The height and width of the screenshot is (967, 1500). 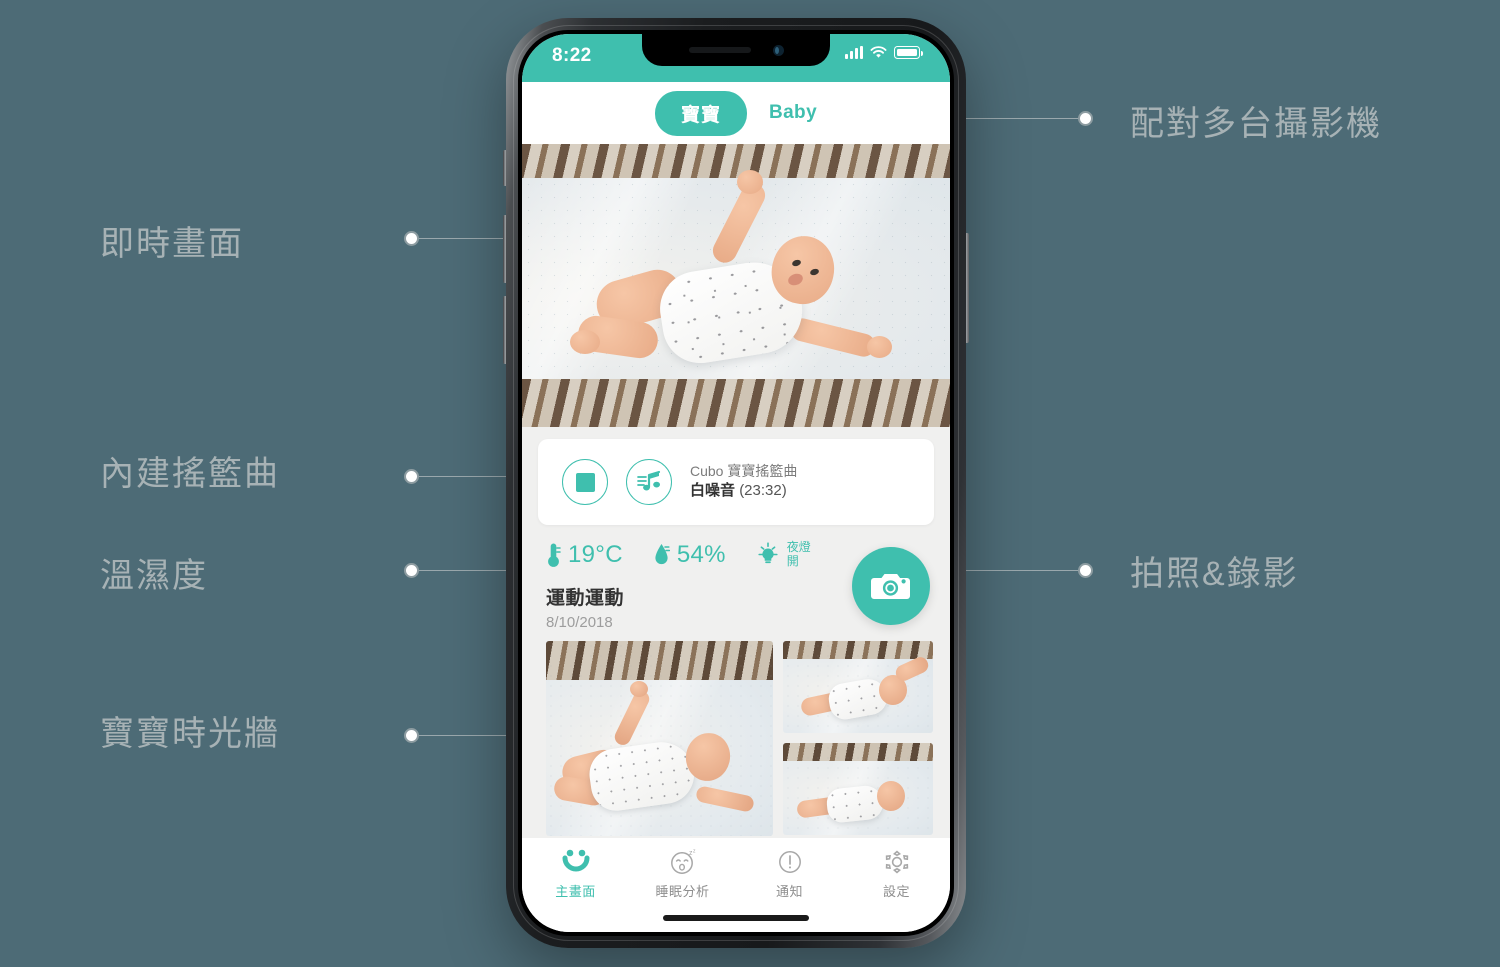 What do you see at coordinates (736, 162) in the screenshot?
I see `crib-slats-top` at bounding box center [736, 162].